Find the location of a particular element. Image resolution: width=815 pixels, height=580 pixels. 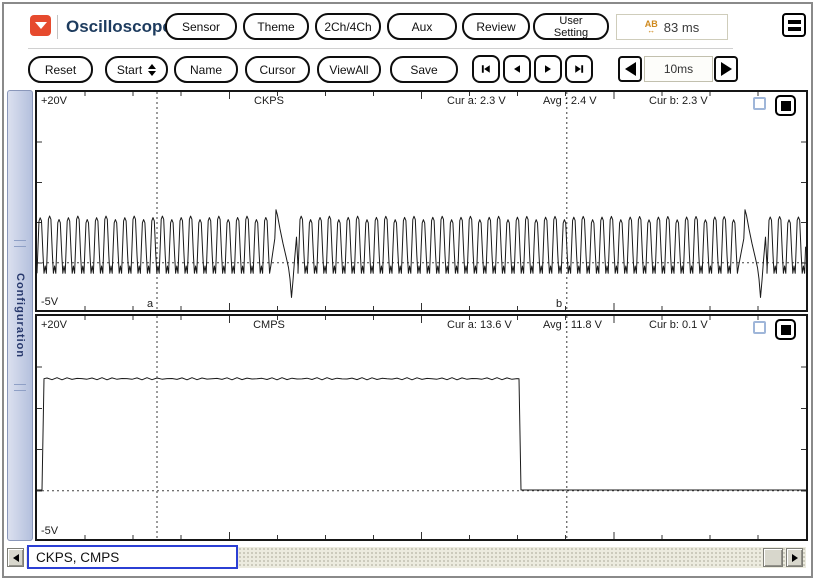

skip-to-end-button is located at coordinates (579, 69).